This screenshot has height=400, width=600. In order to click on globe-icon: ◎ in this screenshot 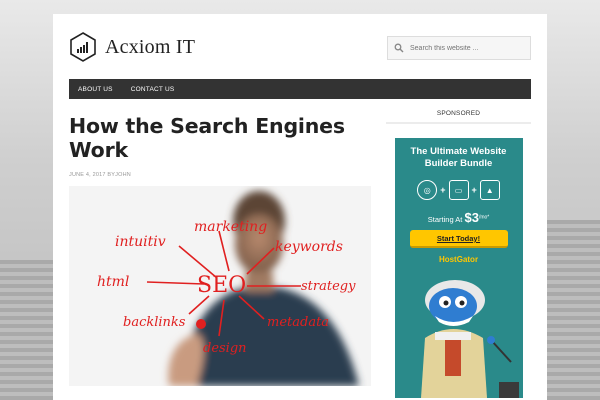, I will do `click(427, 190)`.